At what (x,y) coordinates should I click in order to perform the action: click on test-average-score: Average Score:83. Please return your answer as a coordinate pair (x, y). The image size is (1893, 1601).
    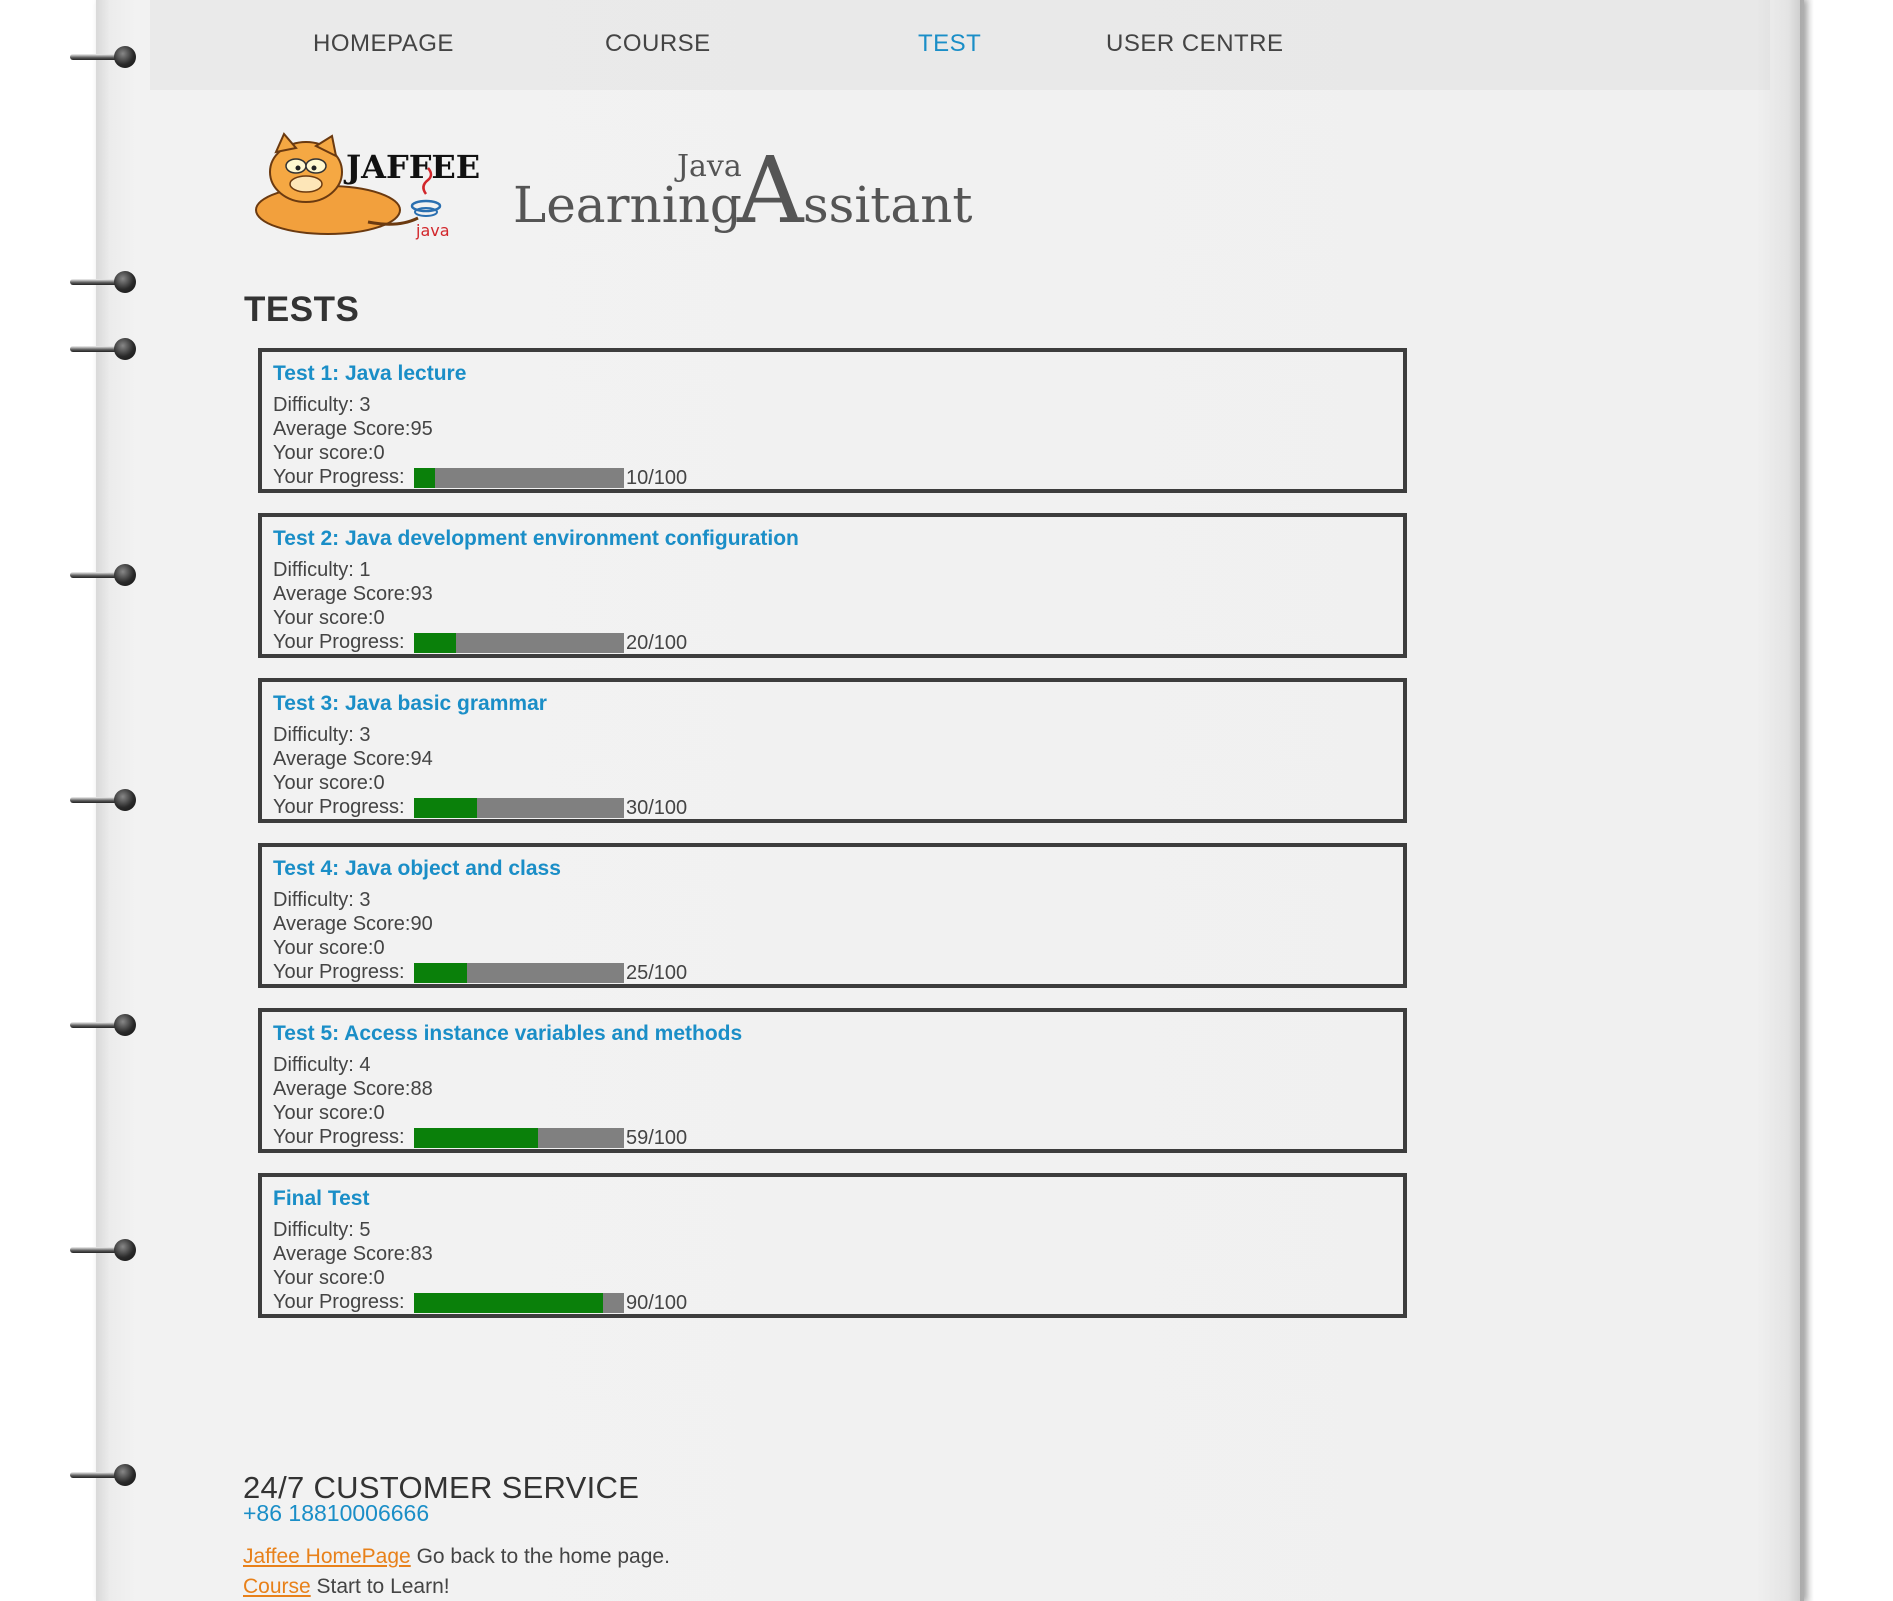
    Looking at the image, I should click on (353, 1254).